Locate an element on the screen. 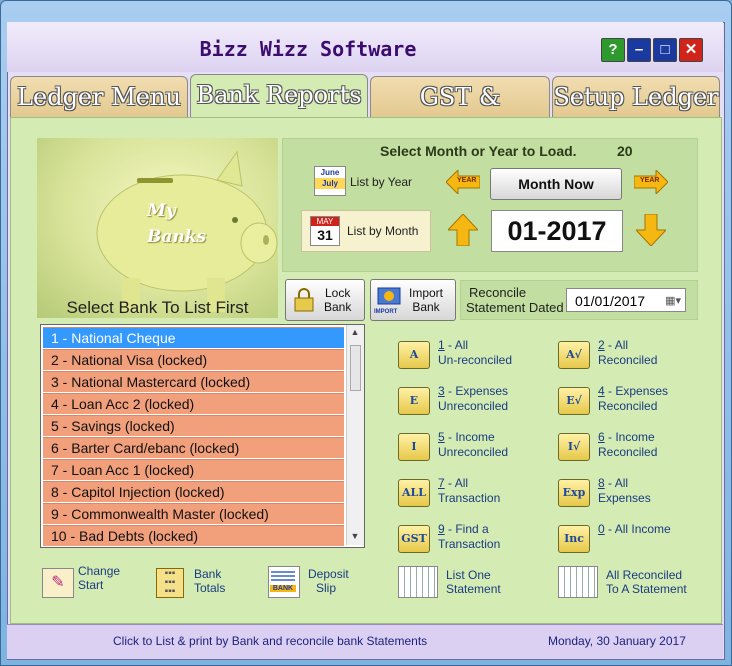 The height and width of the screenshot is (666, 732). period-display: 01-2017 is located at coordinates (557, 231).